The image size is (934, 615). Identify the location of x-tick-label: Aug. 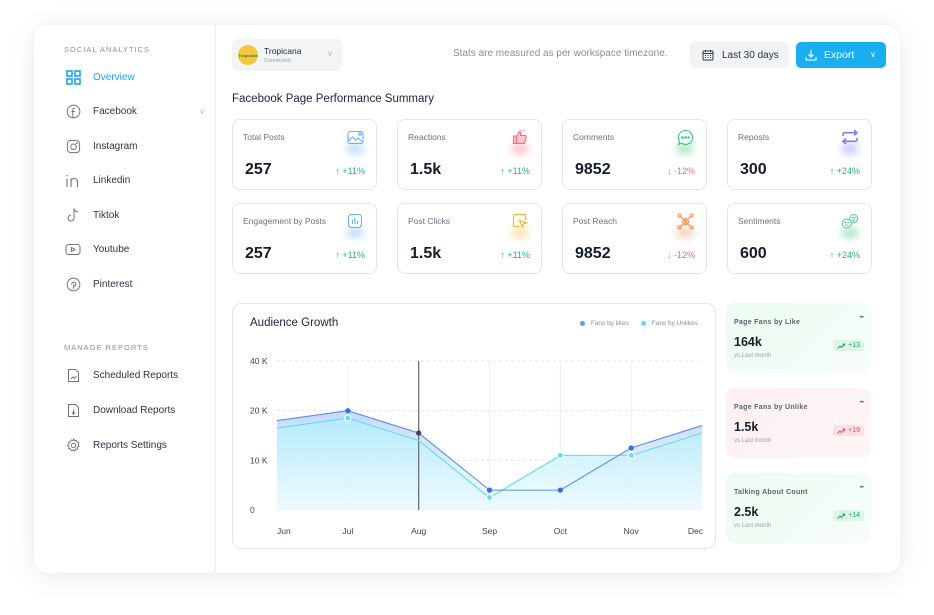
(418, 531).